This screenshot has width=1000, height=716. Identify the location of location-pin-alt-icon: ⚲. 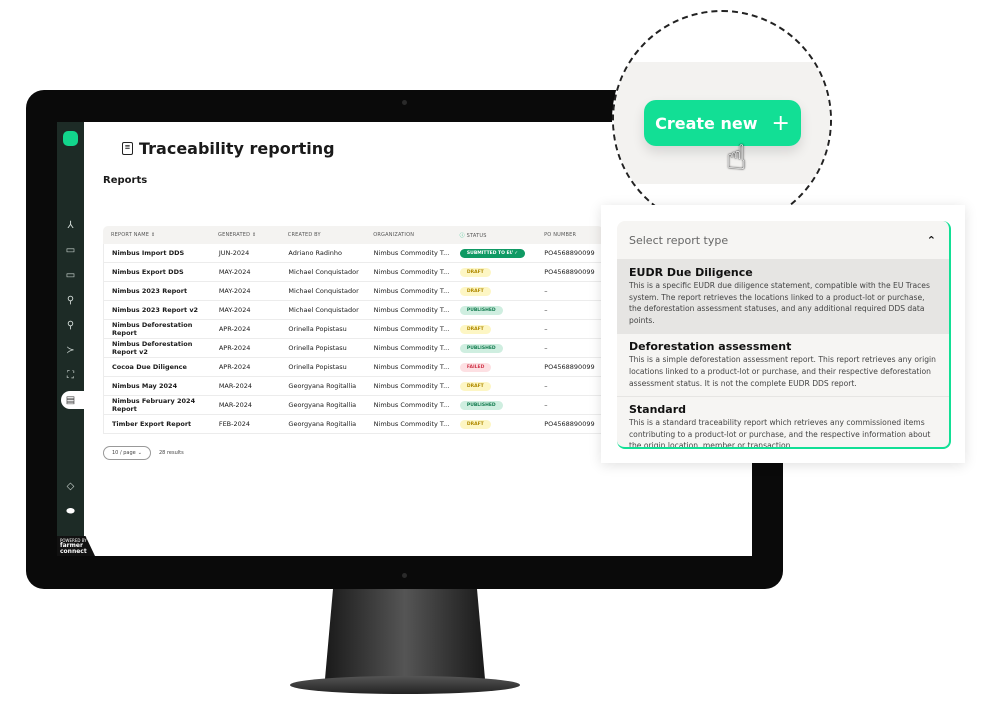
(70, 325).